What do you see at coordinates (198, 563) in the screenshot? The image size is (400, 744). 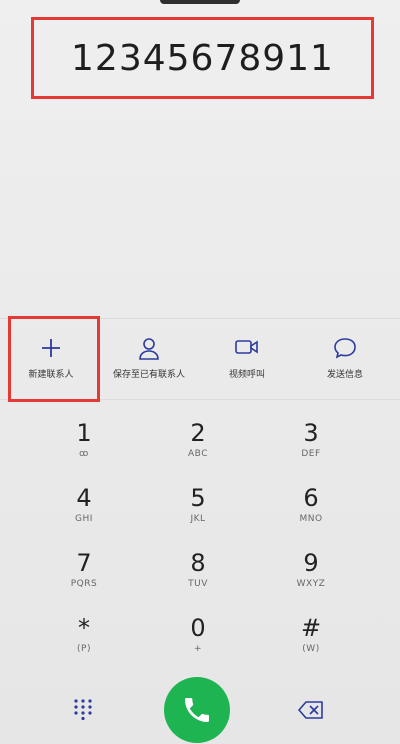 I see `key-digit: 8` at bounding box center [198, 563].